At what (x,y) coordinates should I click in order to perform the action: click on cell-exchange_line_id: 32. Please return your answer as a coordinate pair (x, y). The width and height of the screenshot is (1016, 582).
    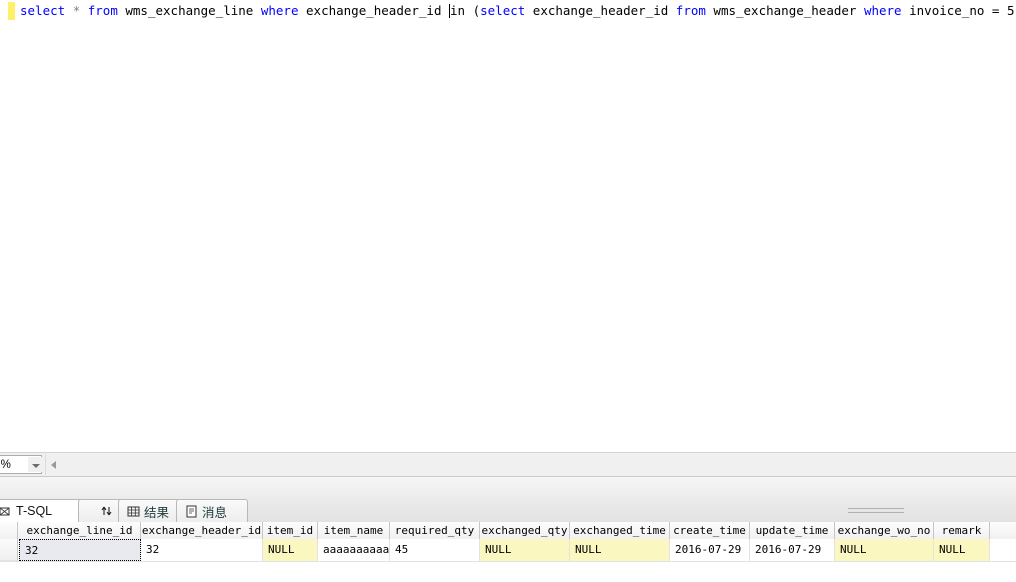
    Looking at the image, I should click on (80, 550).